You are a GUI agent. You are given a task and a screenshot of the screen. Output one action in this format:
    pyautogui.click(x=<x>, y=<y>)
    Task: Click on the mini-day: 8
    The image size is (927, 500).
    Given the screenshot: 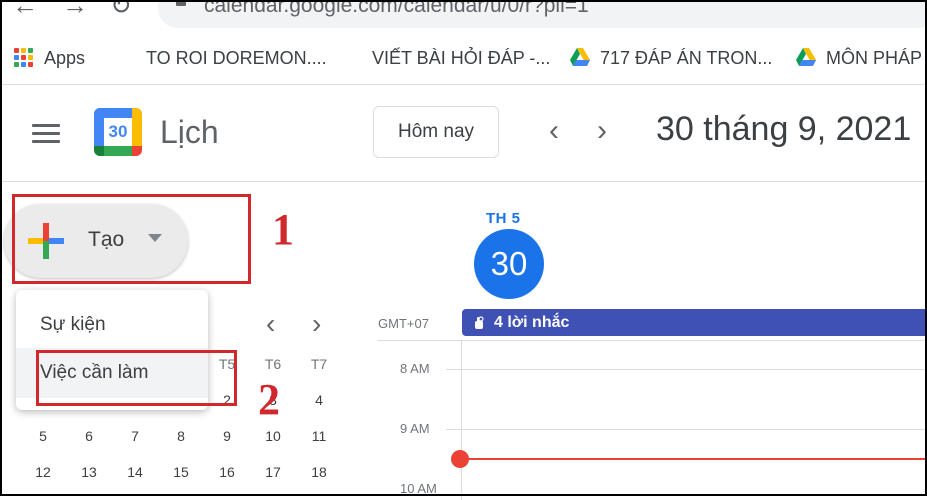 What is the action you would take?
    pyautogui.click(x=181, y=436)
    